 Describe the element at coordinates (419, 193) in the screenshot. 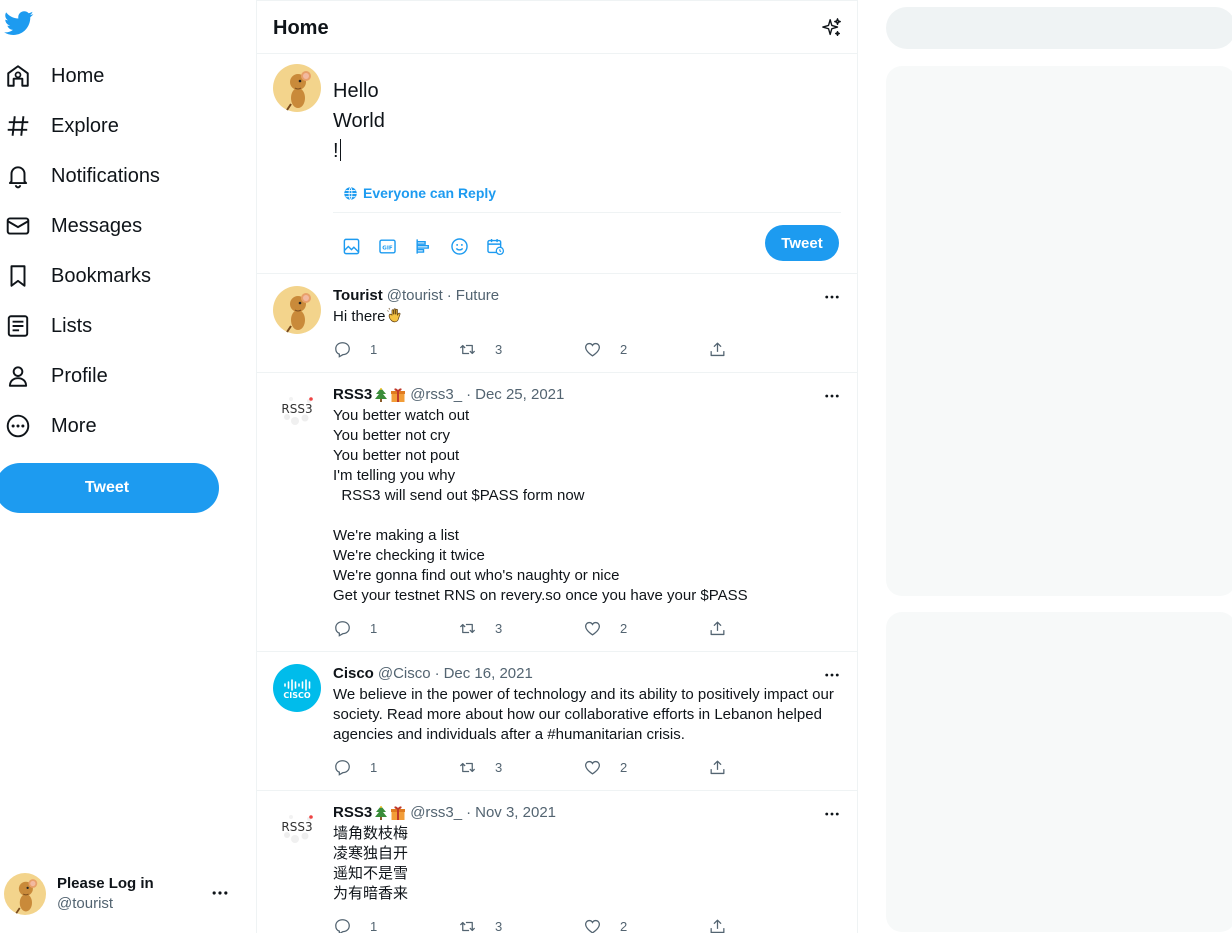

I see `reply-setting-button: Everyone can Reply` at that location.